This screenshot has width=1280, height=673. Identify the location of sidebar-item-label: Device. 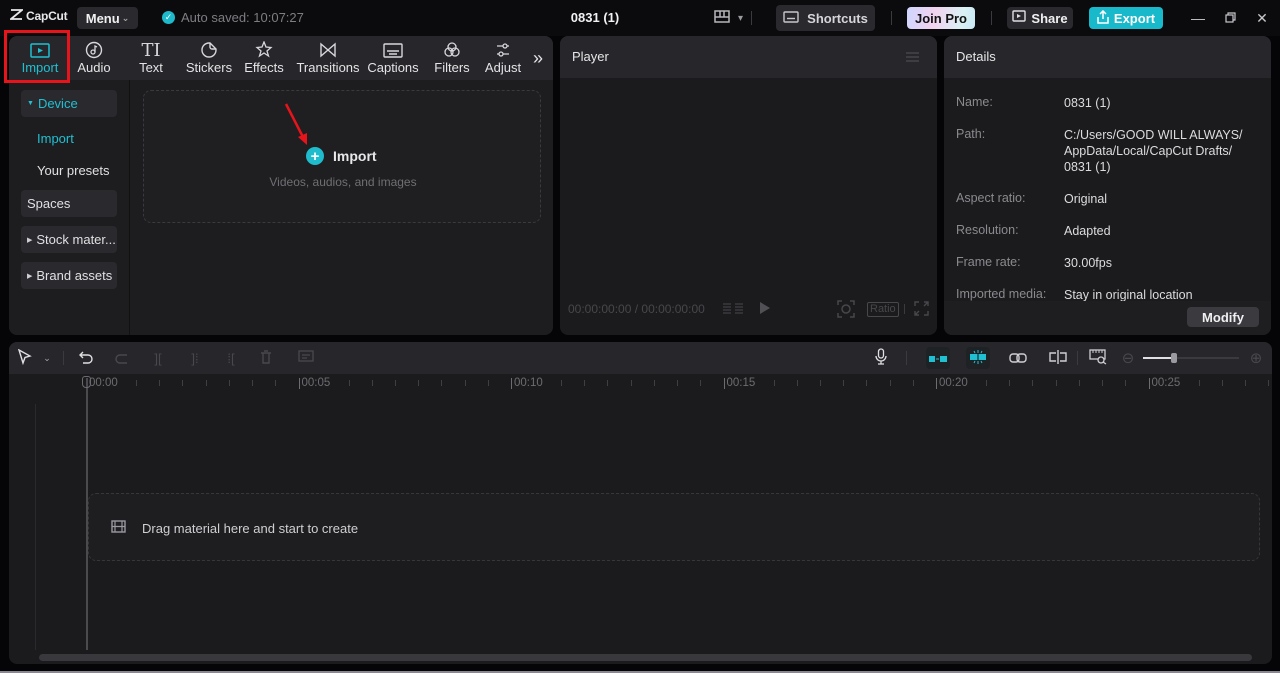
(57, 103).